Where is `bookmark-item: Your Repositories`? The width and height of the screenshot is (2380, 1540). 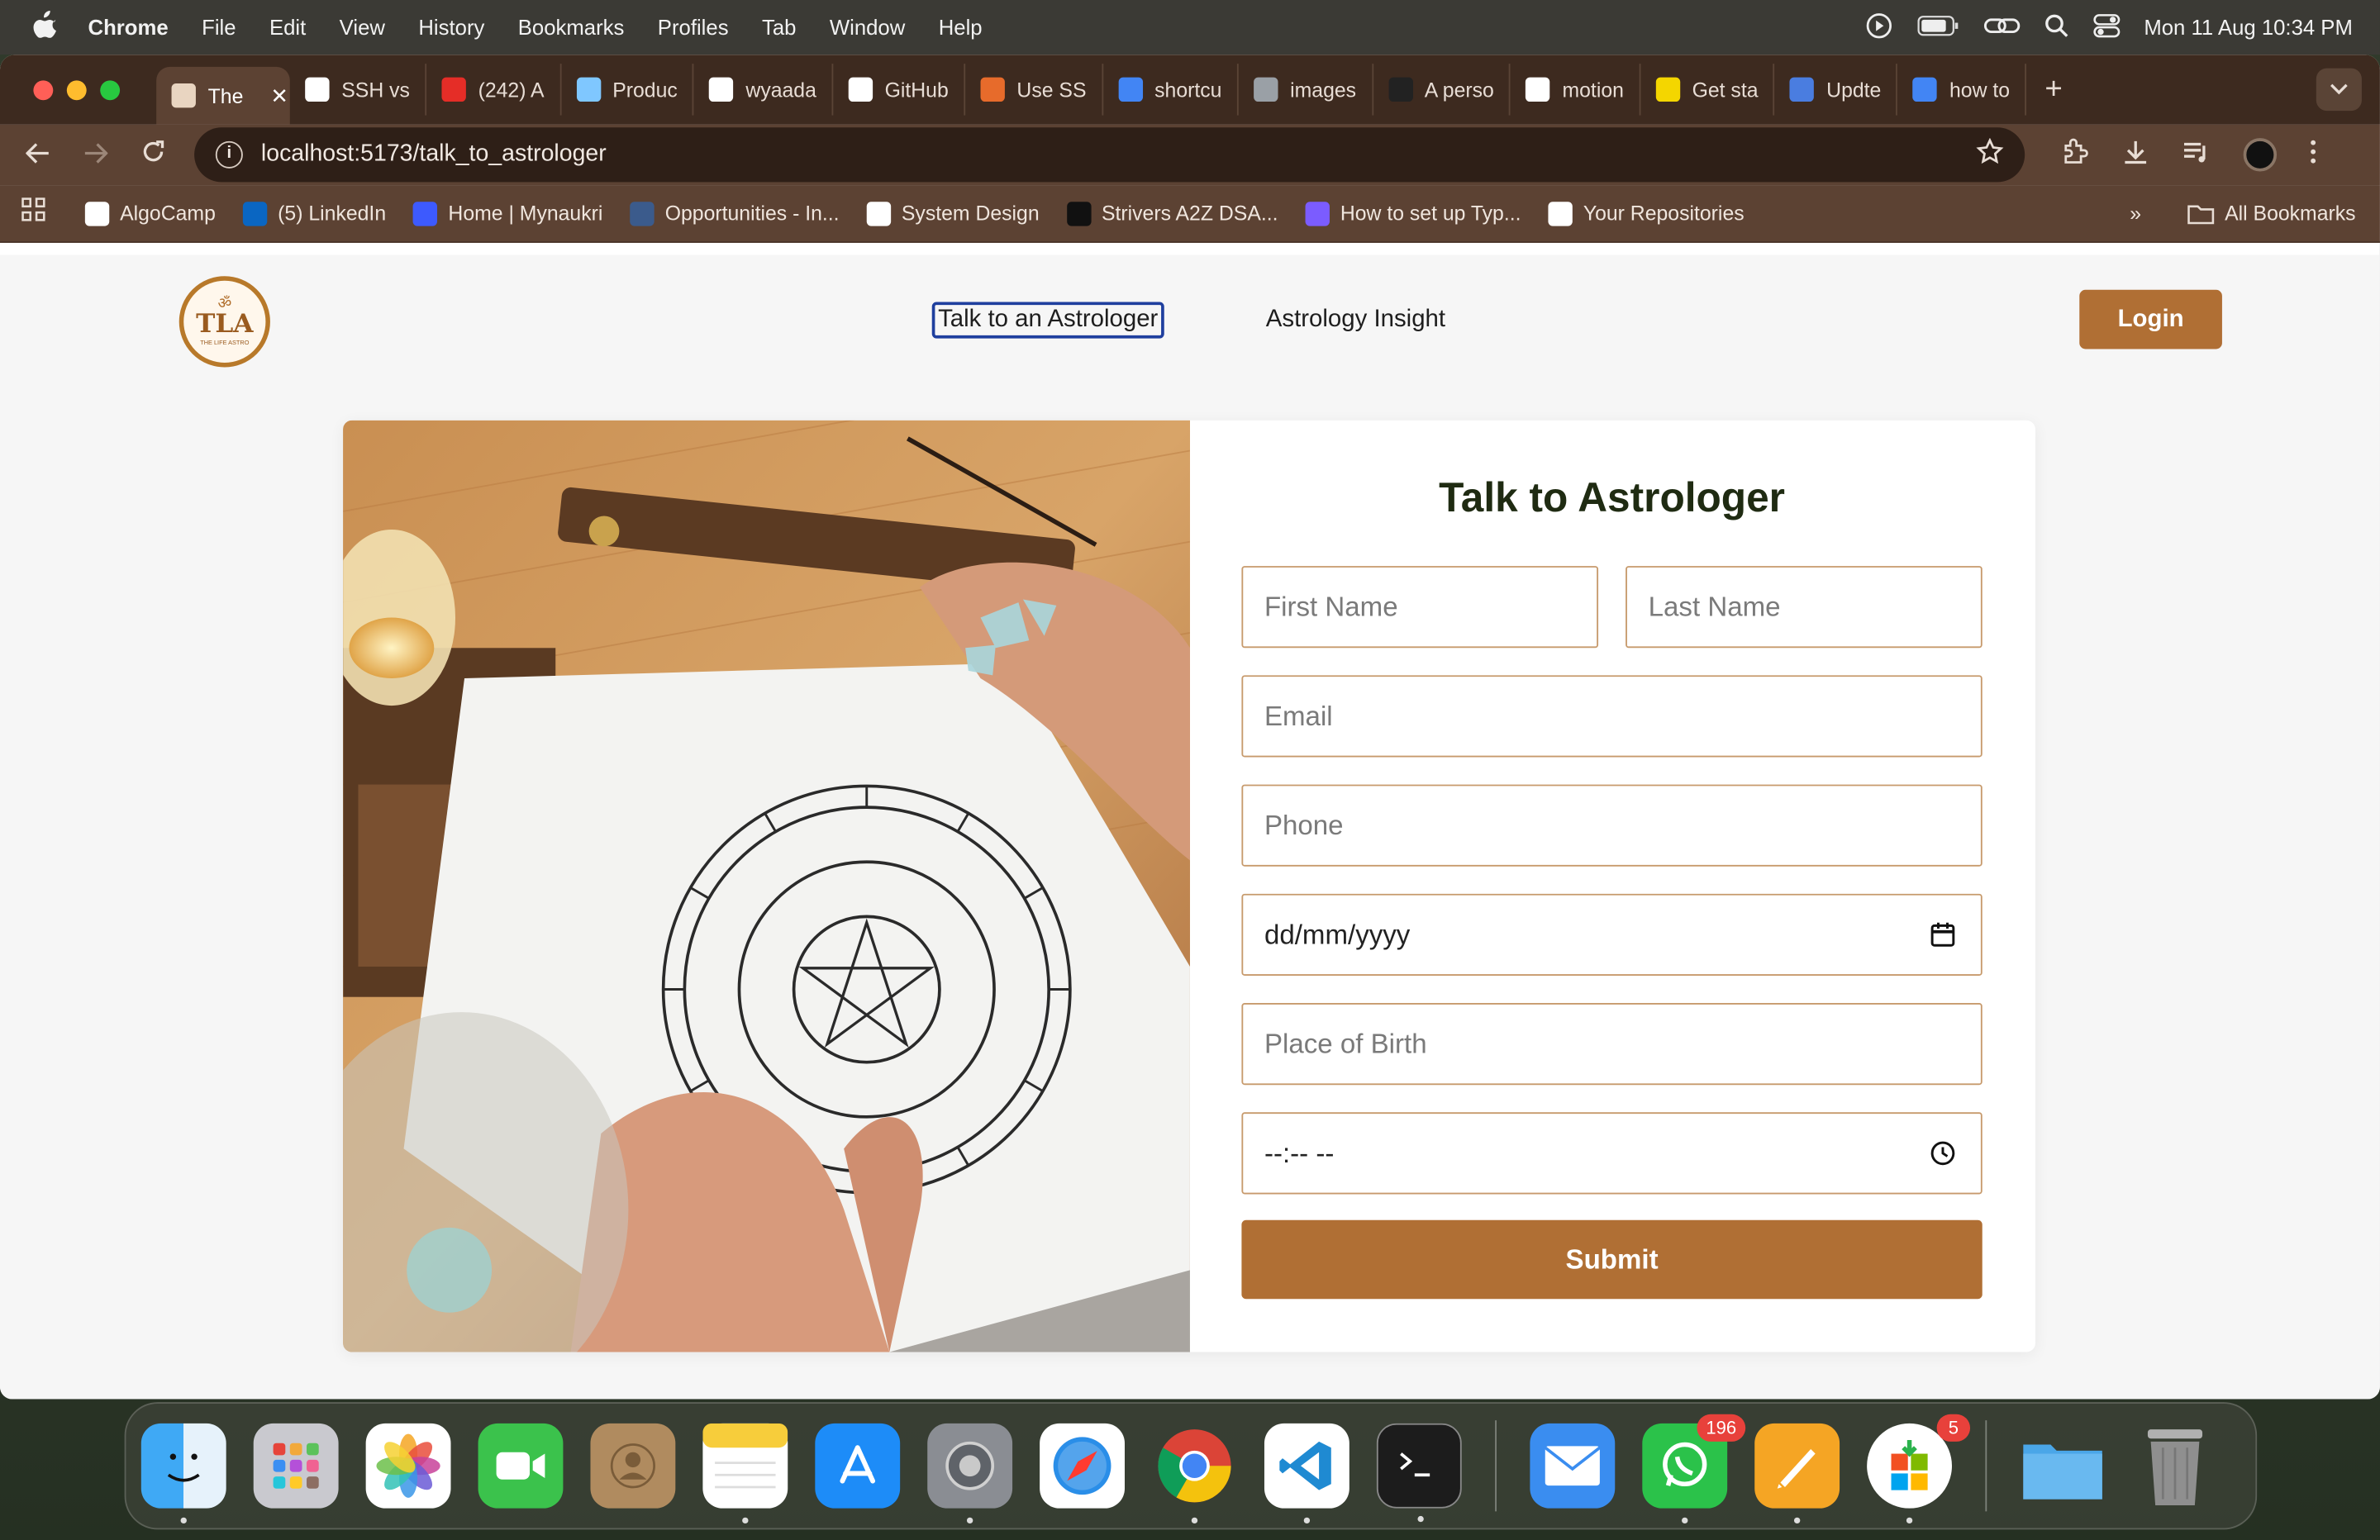 bookmark-item: Your Repositories is located at coordinates (1646, 214).